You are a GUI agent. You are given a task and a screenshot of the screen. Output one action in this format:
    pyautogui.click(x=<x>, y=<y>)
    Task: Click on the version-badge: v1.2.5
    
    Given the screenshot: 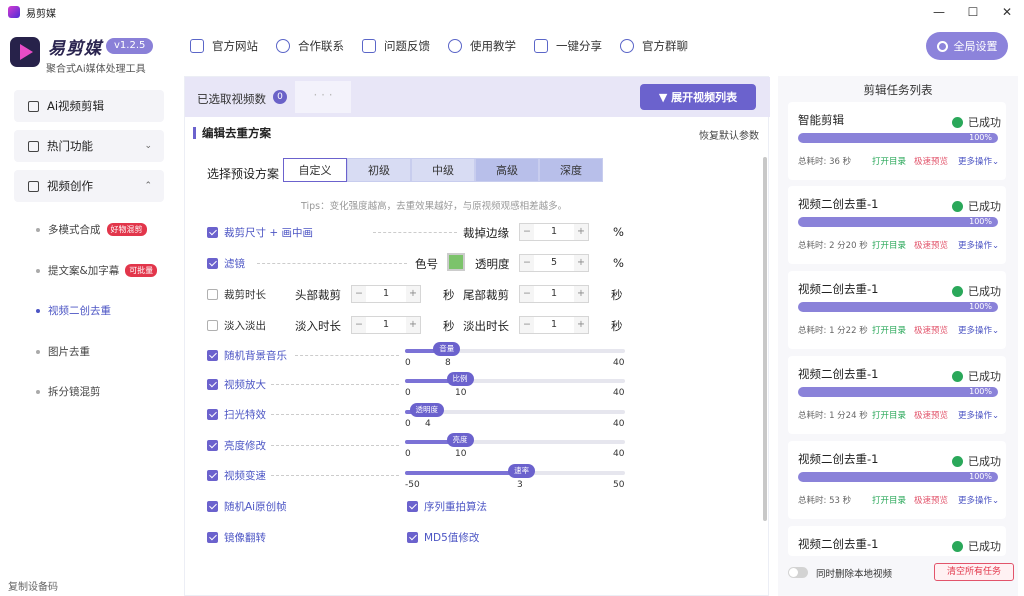 What is the action you would take?
    pyautogui.click(x=130, y=46)
    